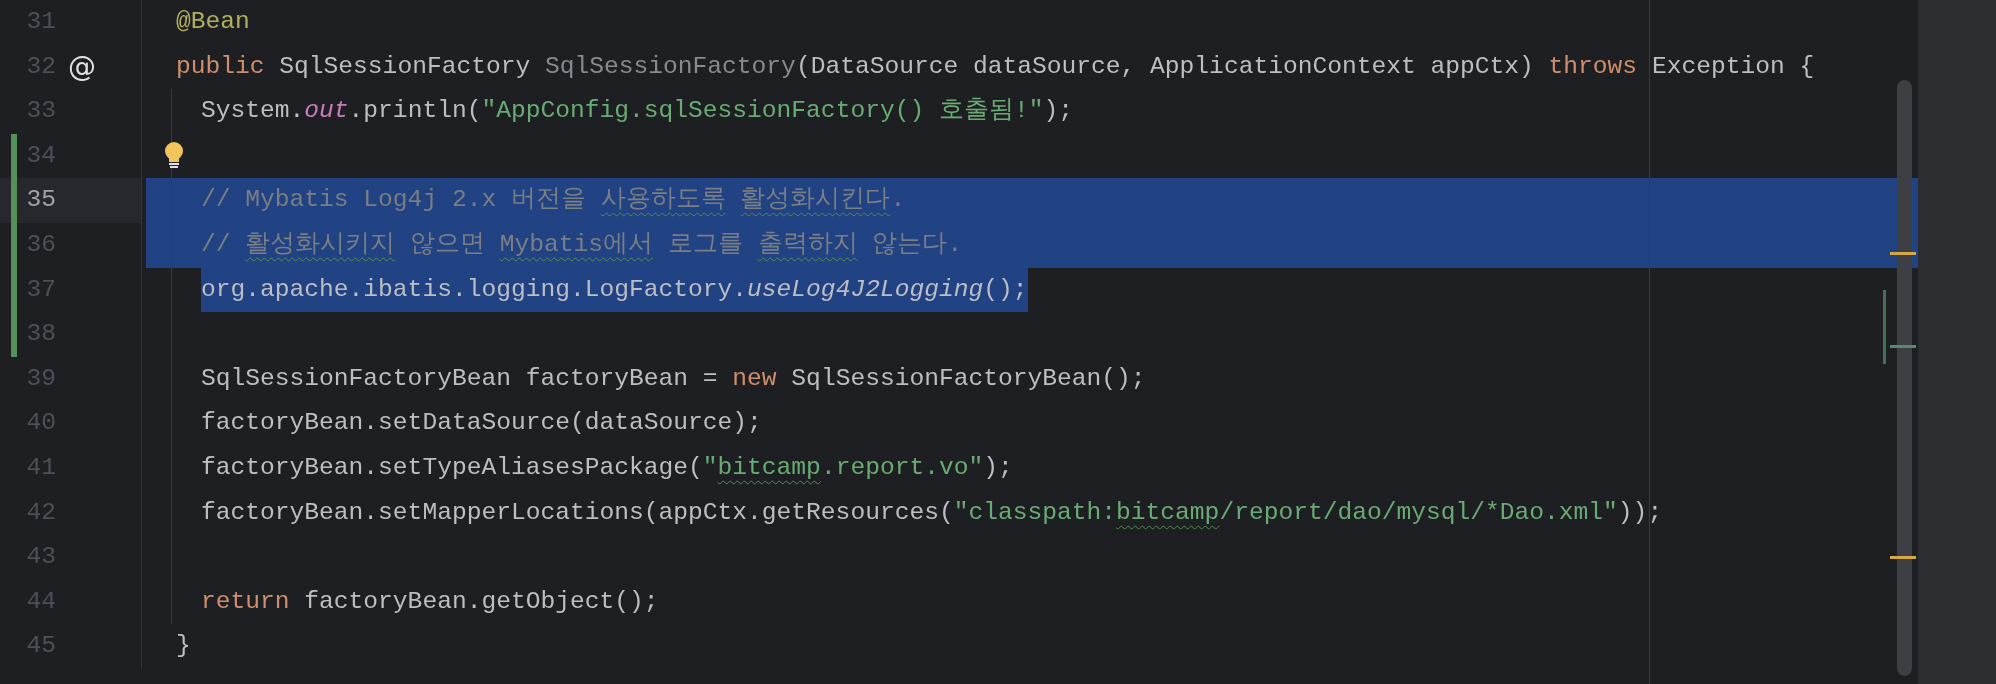  What do you see at coordinates (932, 512) in the screenshot?
I see `code-line: factoryBean.setMapperLocations(appCtx.getResources("classpath:bitcamp/report/dao/mysql/*Dao.xml"));` at bounding box center [932, 512].